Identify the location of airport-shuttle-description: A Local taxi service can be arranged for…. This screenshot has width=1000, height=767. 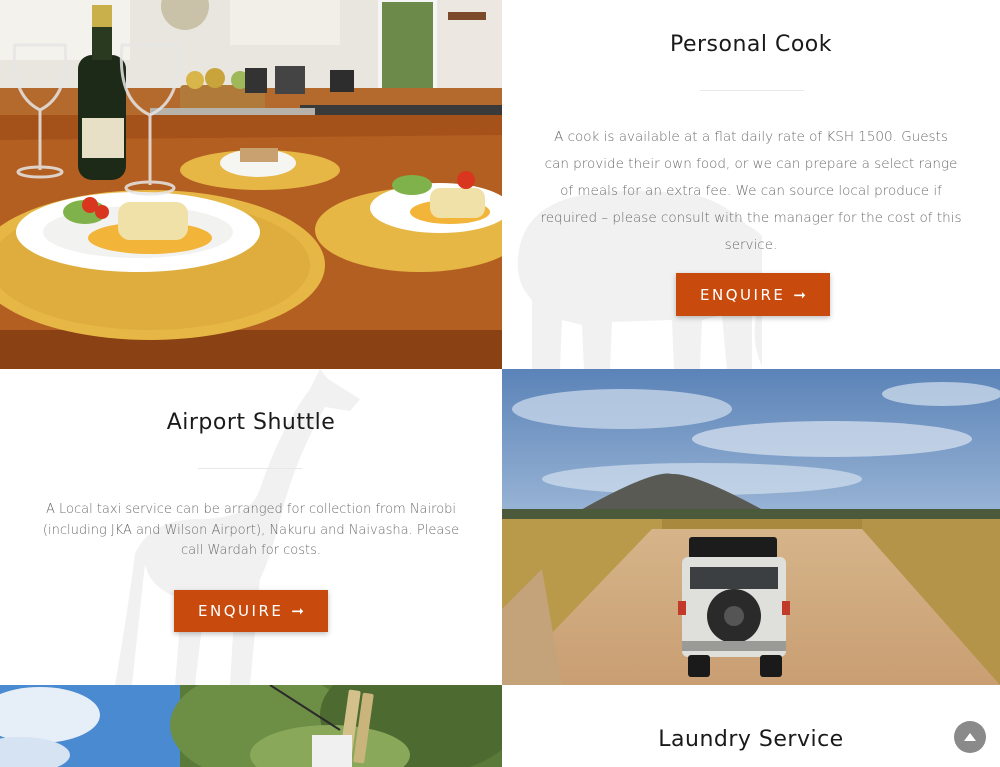
(251, 530).